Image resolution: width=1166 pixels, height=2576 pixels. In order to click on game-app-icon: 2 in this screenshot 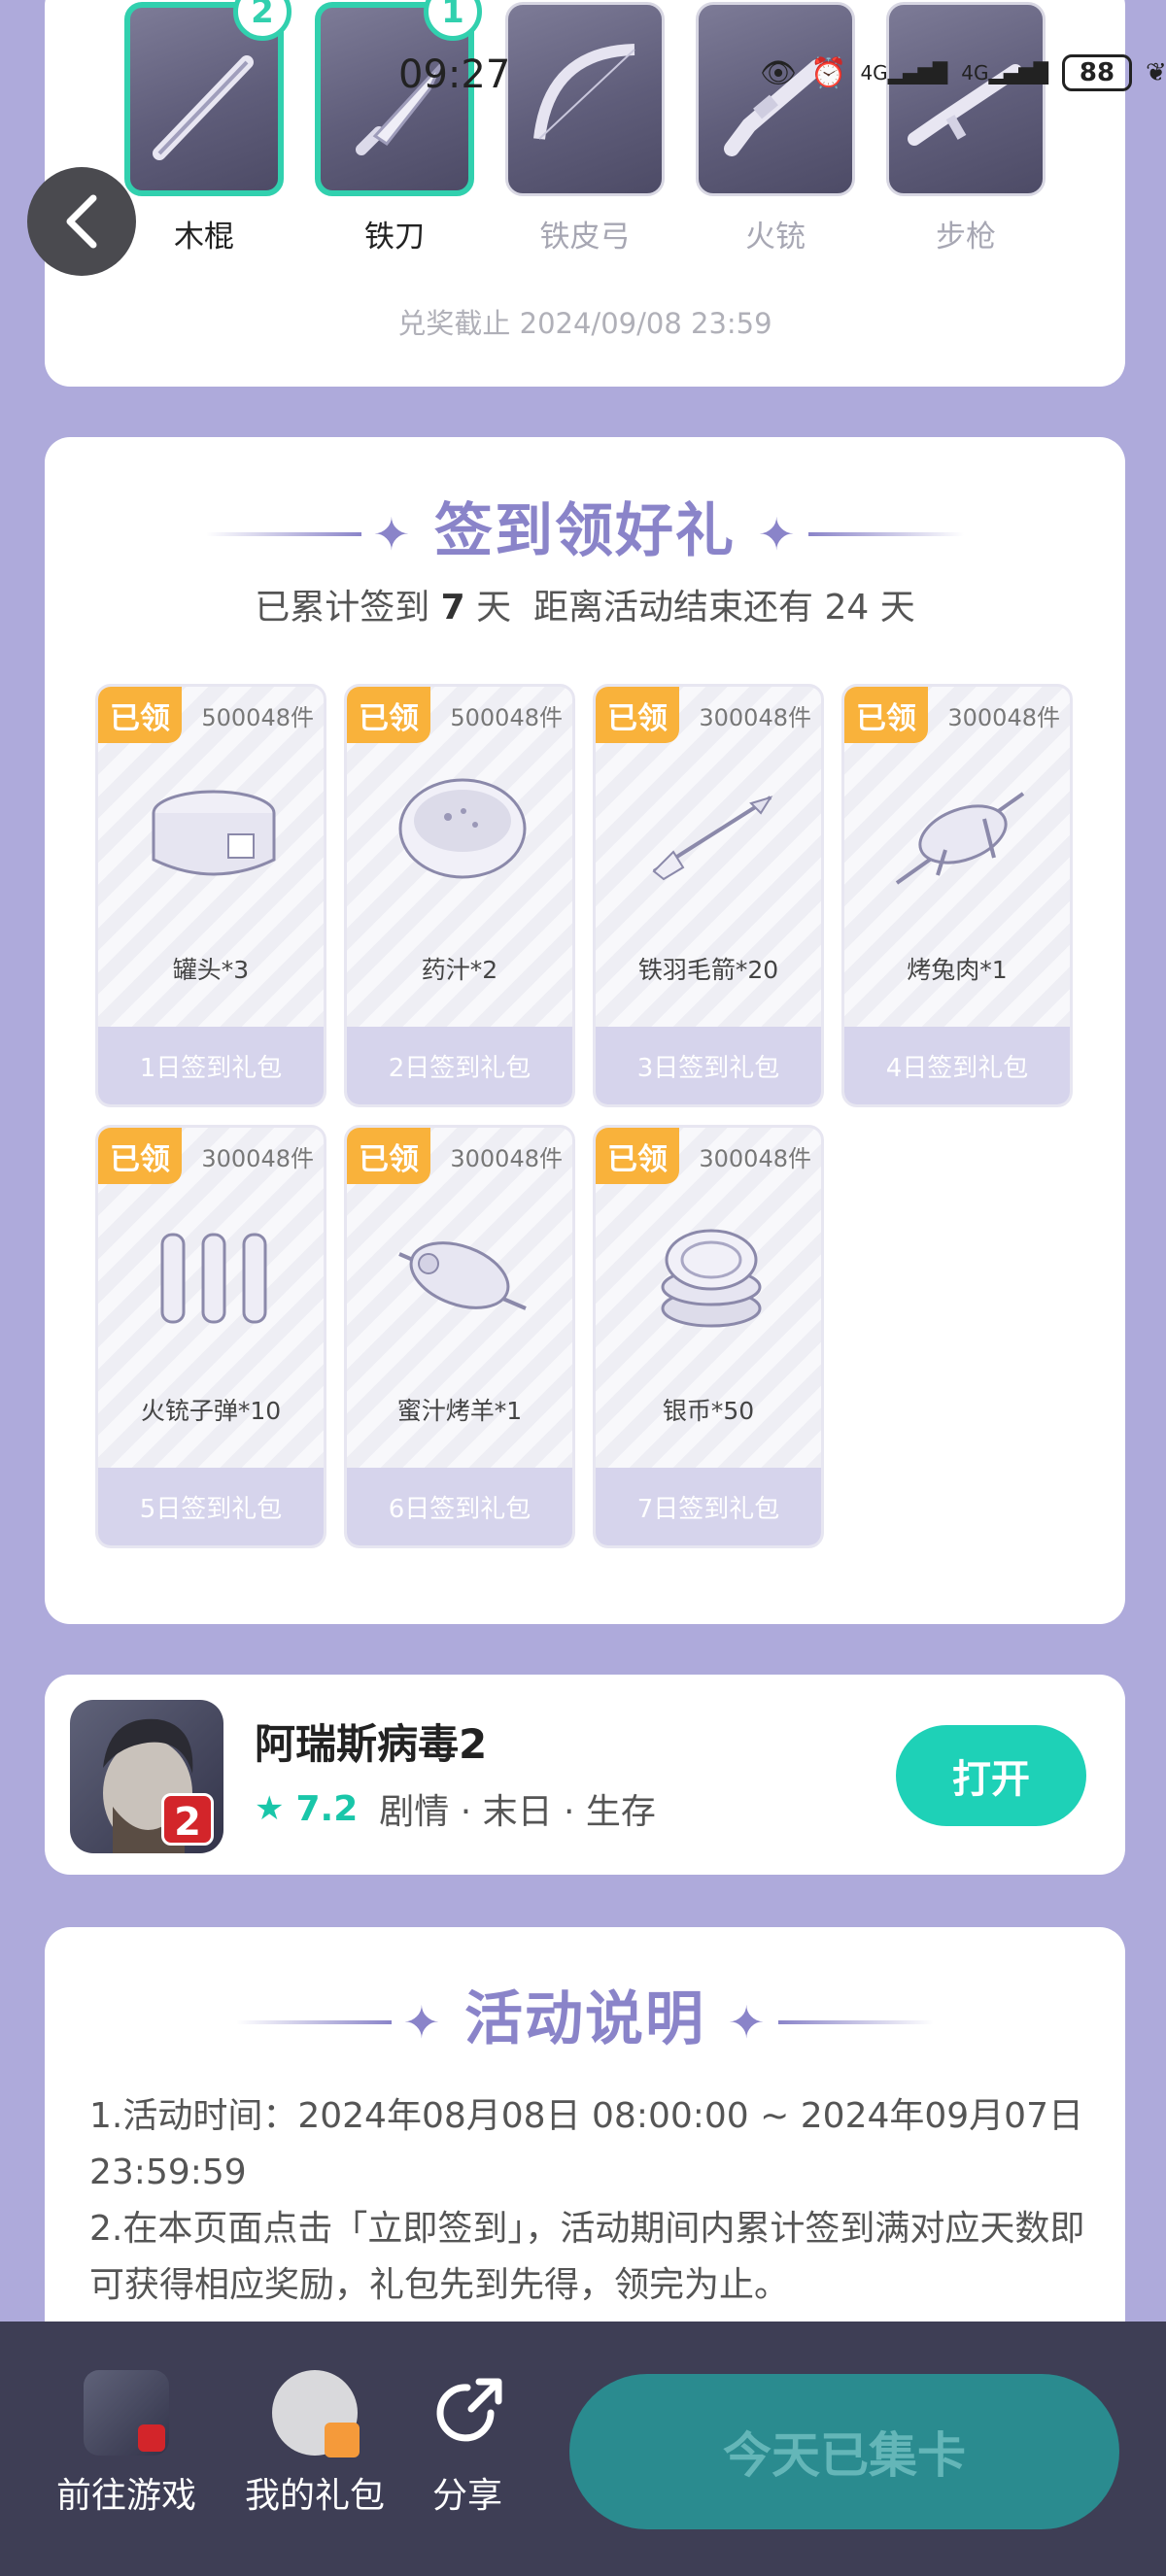, I will do `click(146, 1776)`.